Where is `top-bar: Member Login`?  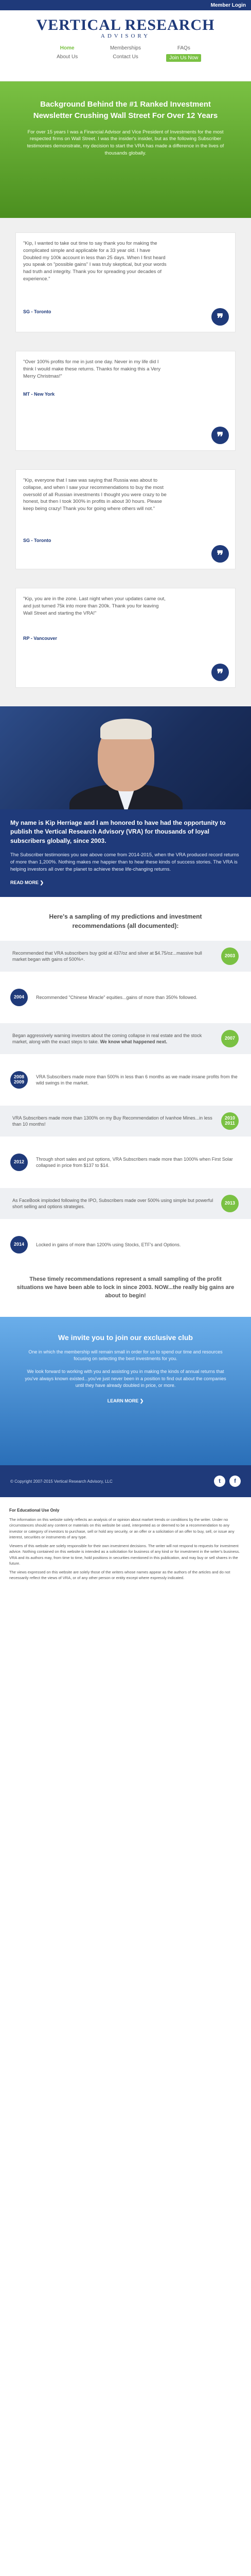
top-bar: Member Login is located at coordinates (126, 5).